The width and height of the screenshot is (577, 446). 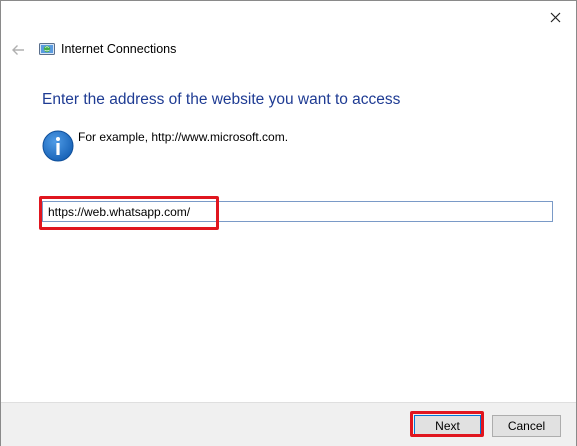 I want to click on info-icon, so click(x=58, y=146).